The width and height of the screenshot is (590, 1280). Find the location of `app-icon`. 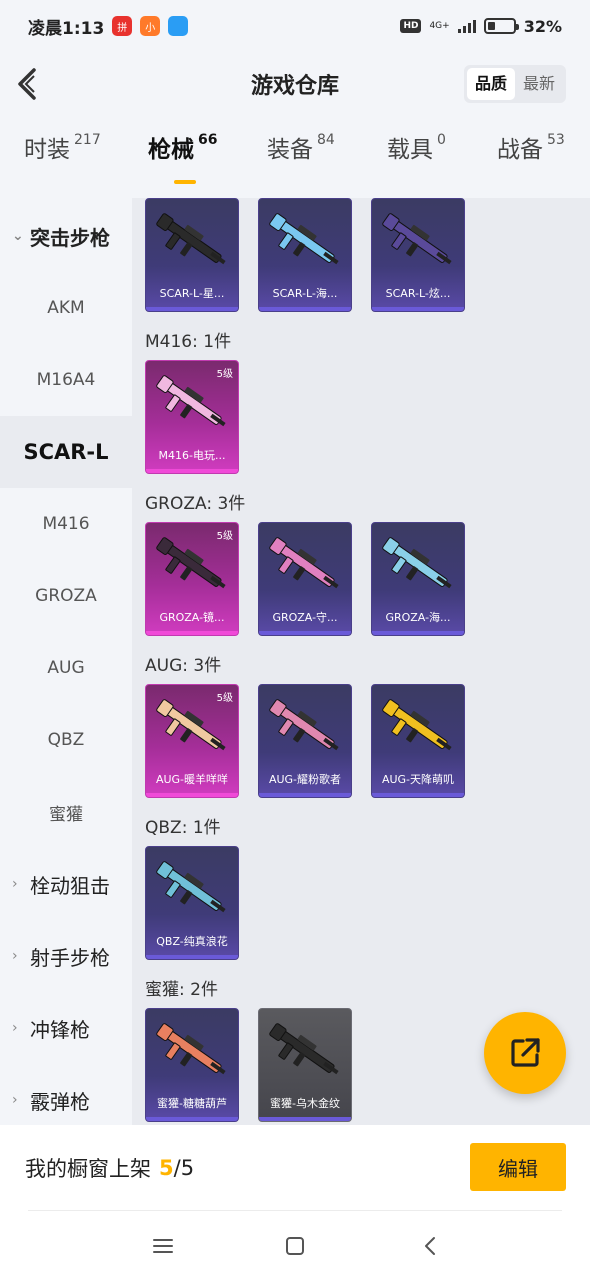

app-icon is located at coordinates (178, 26).